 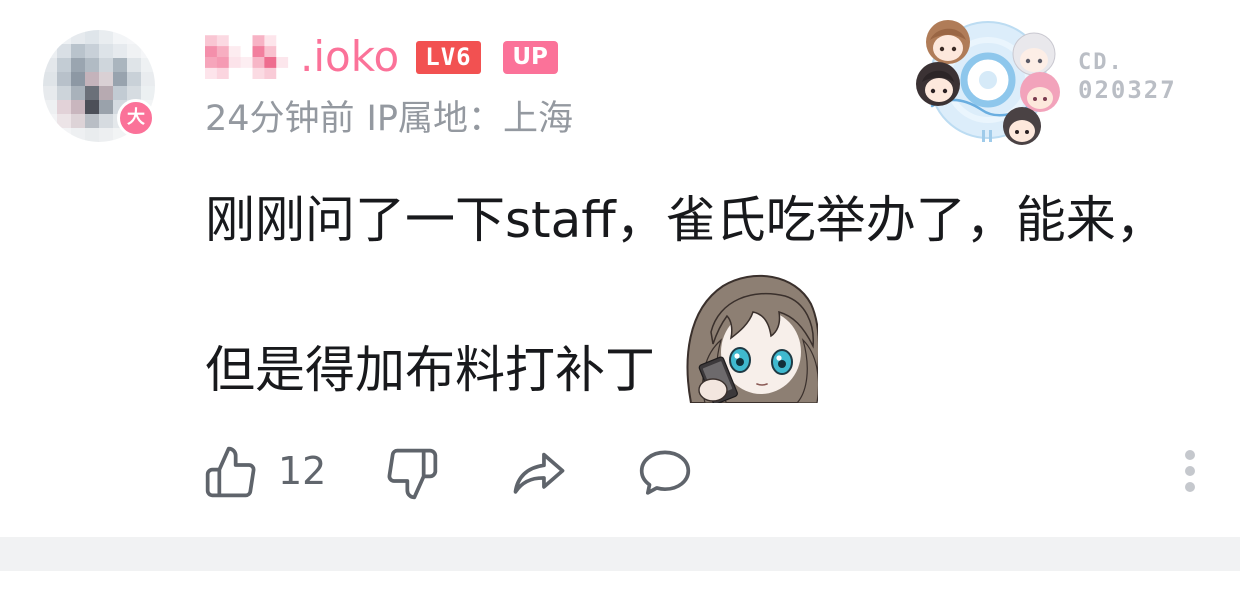 I want to click on fan-badge-number: 020327, so click(x=1127, y=90).